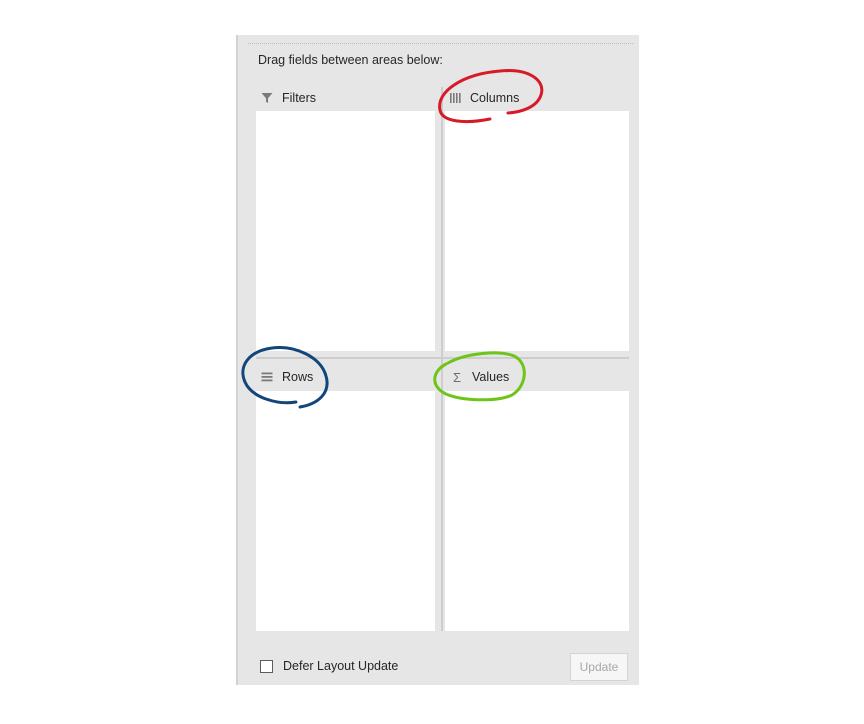 This screenshot has height=724, width=864. Describe the element at coordinates (345, 511) in the screenshot. I see `rows-drop-area` at that location.